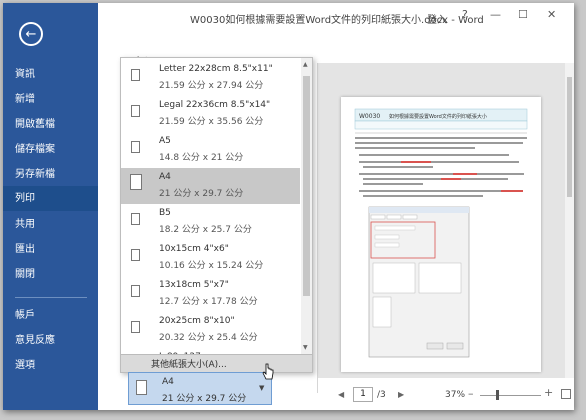  I want to click on dropdown-scrollbar-thumb, so click(306, 186).